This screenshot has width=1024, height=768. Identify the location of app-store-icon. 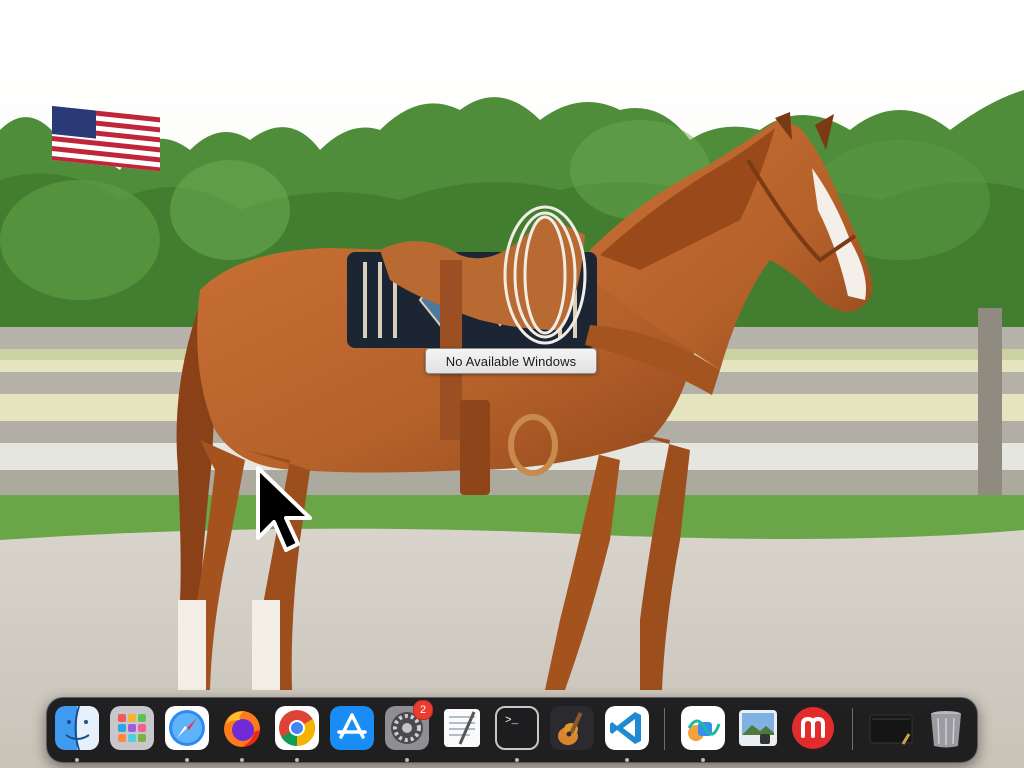
(352, 728).